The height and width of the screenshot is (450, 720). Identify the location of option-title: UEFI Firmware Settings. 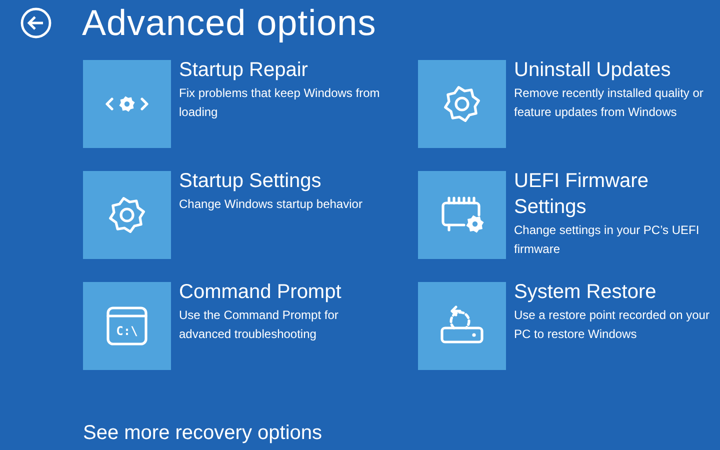
(616, 194).